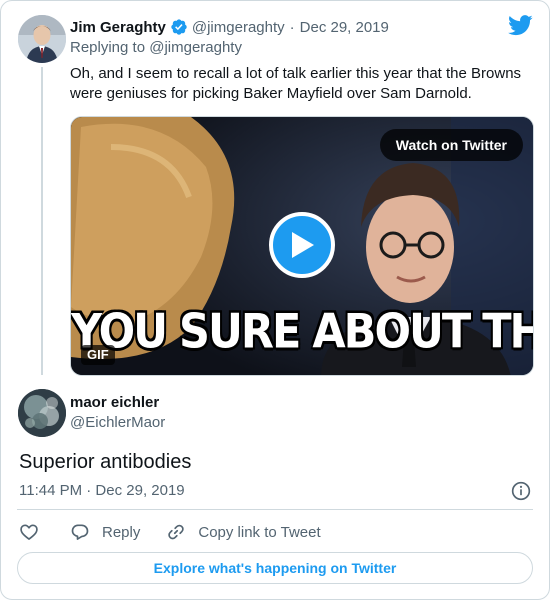  What do you see at coordinates (80, 532) in the screenshot?
I see `reply-bubble-icon` at bounding box center [80, 532].